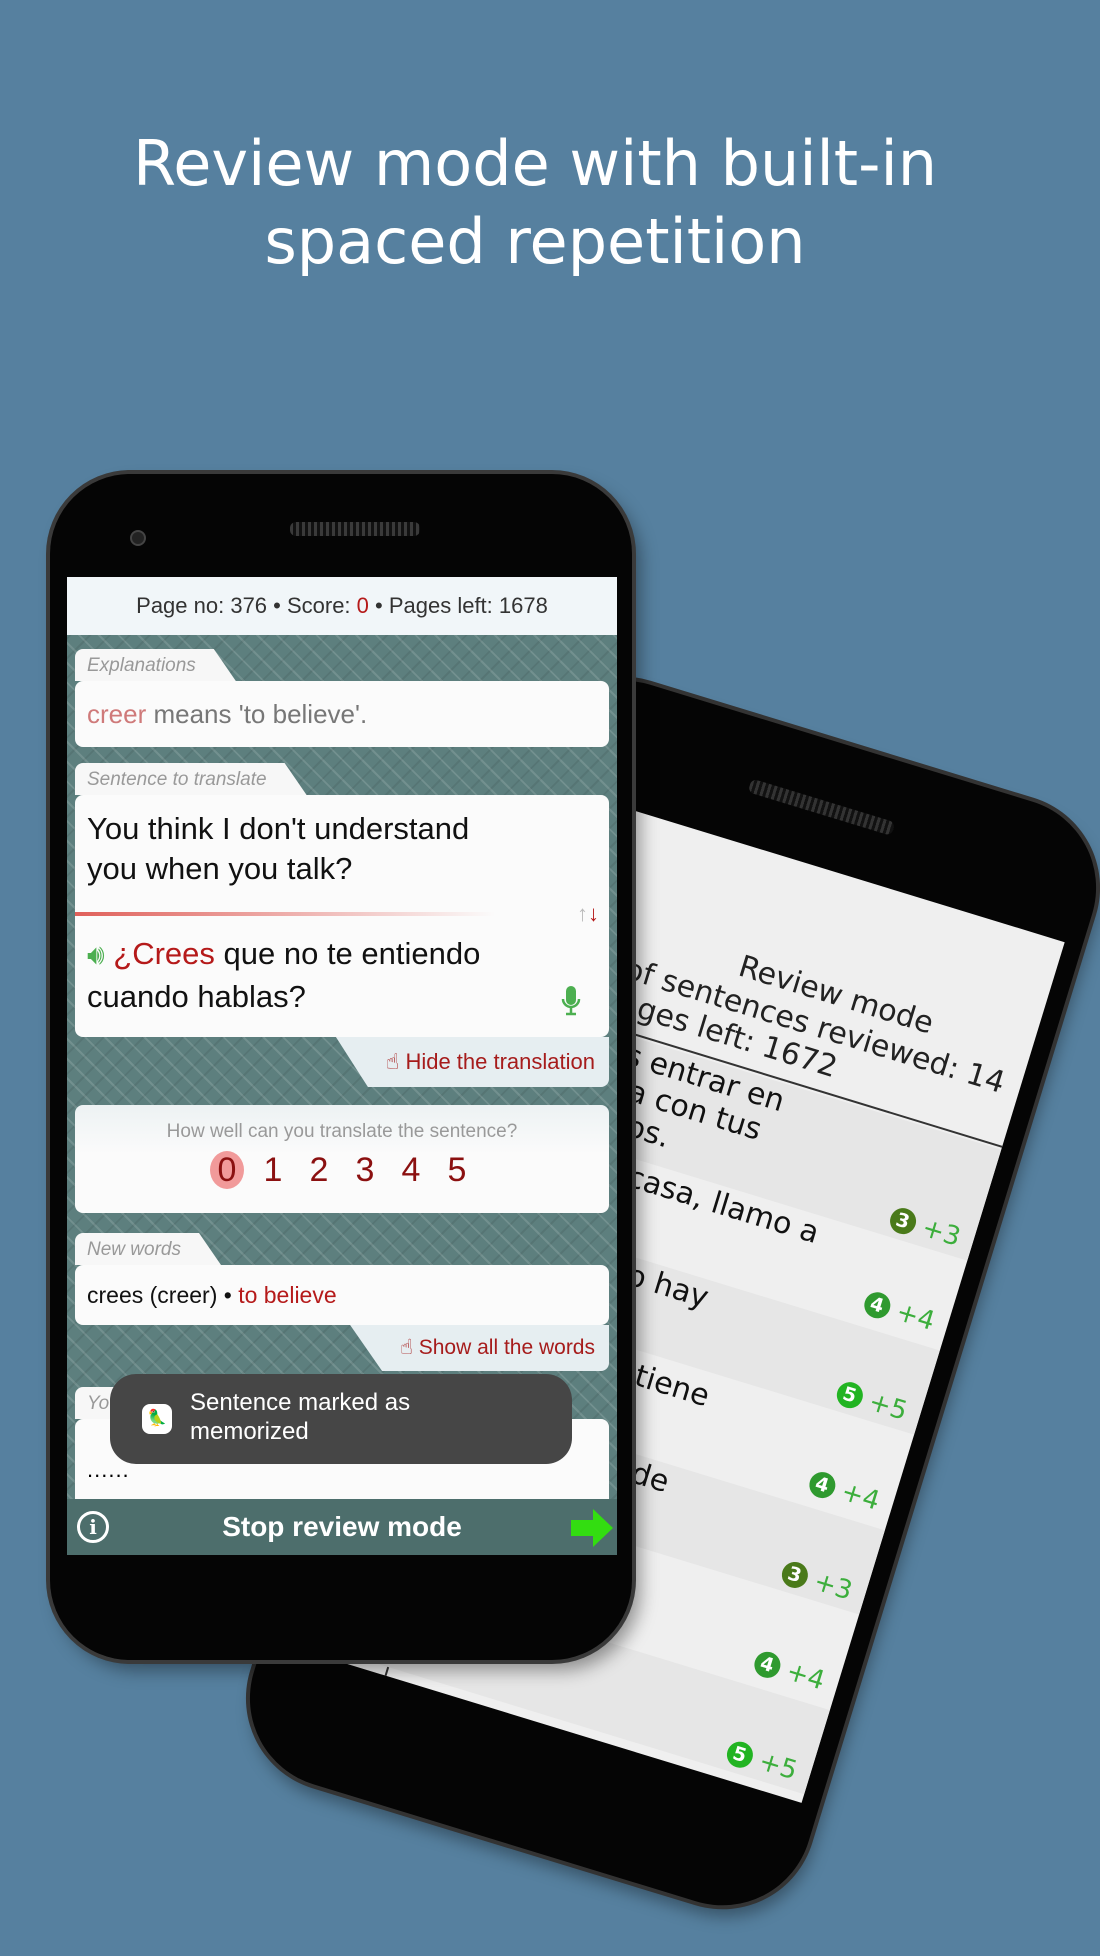 The height and width of the screenshot is (1956, 1100). I want to click on new-words-tab: New words, so click(148, 1249).